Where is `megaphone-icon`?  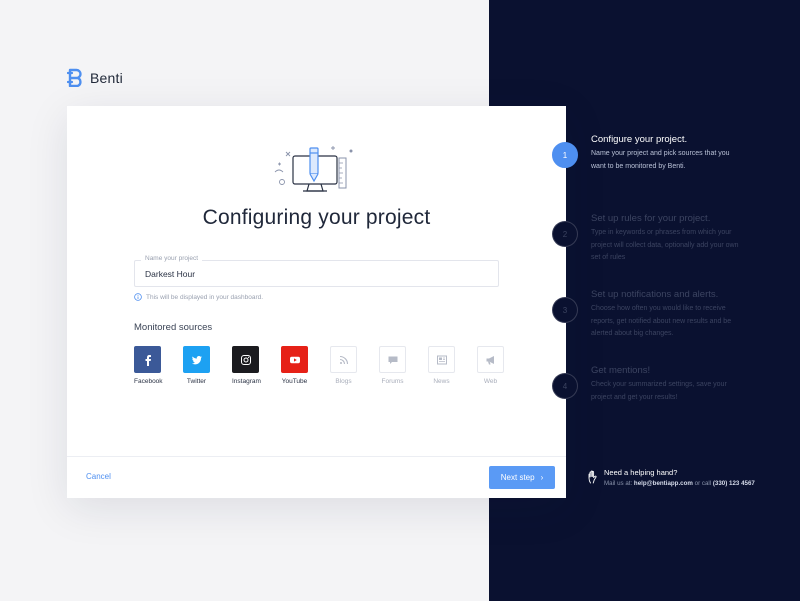 megaphone-icon is located at coordinates (490, 359).